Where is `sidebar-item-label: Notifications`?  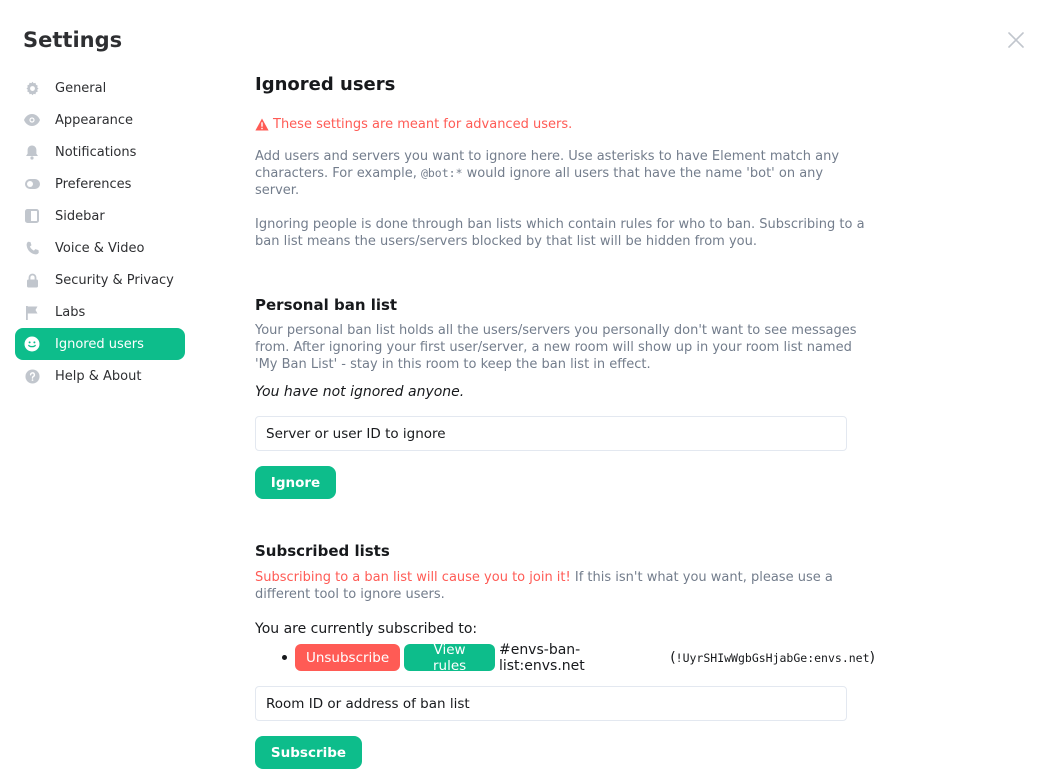
sidebar-item-label: Notifications is located at coordinates (96, 152).